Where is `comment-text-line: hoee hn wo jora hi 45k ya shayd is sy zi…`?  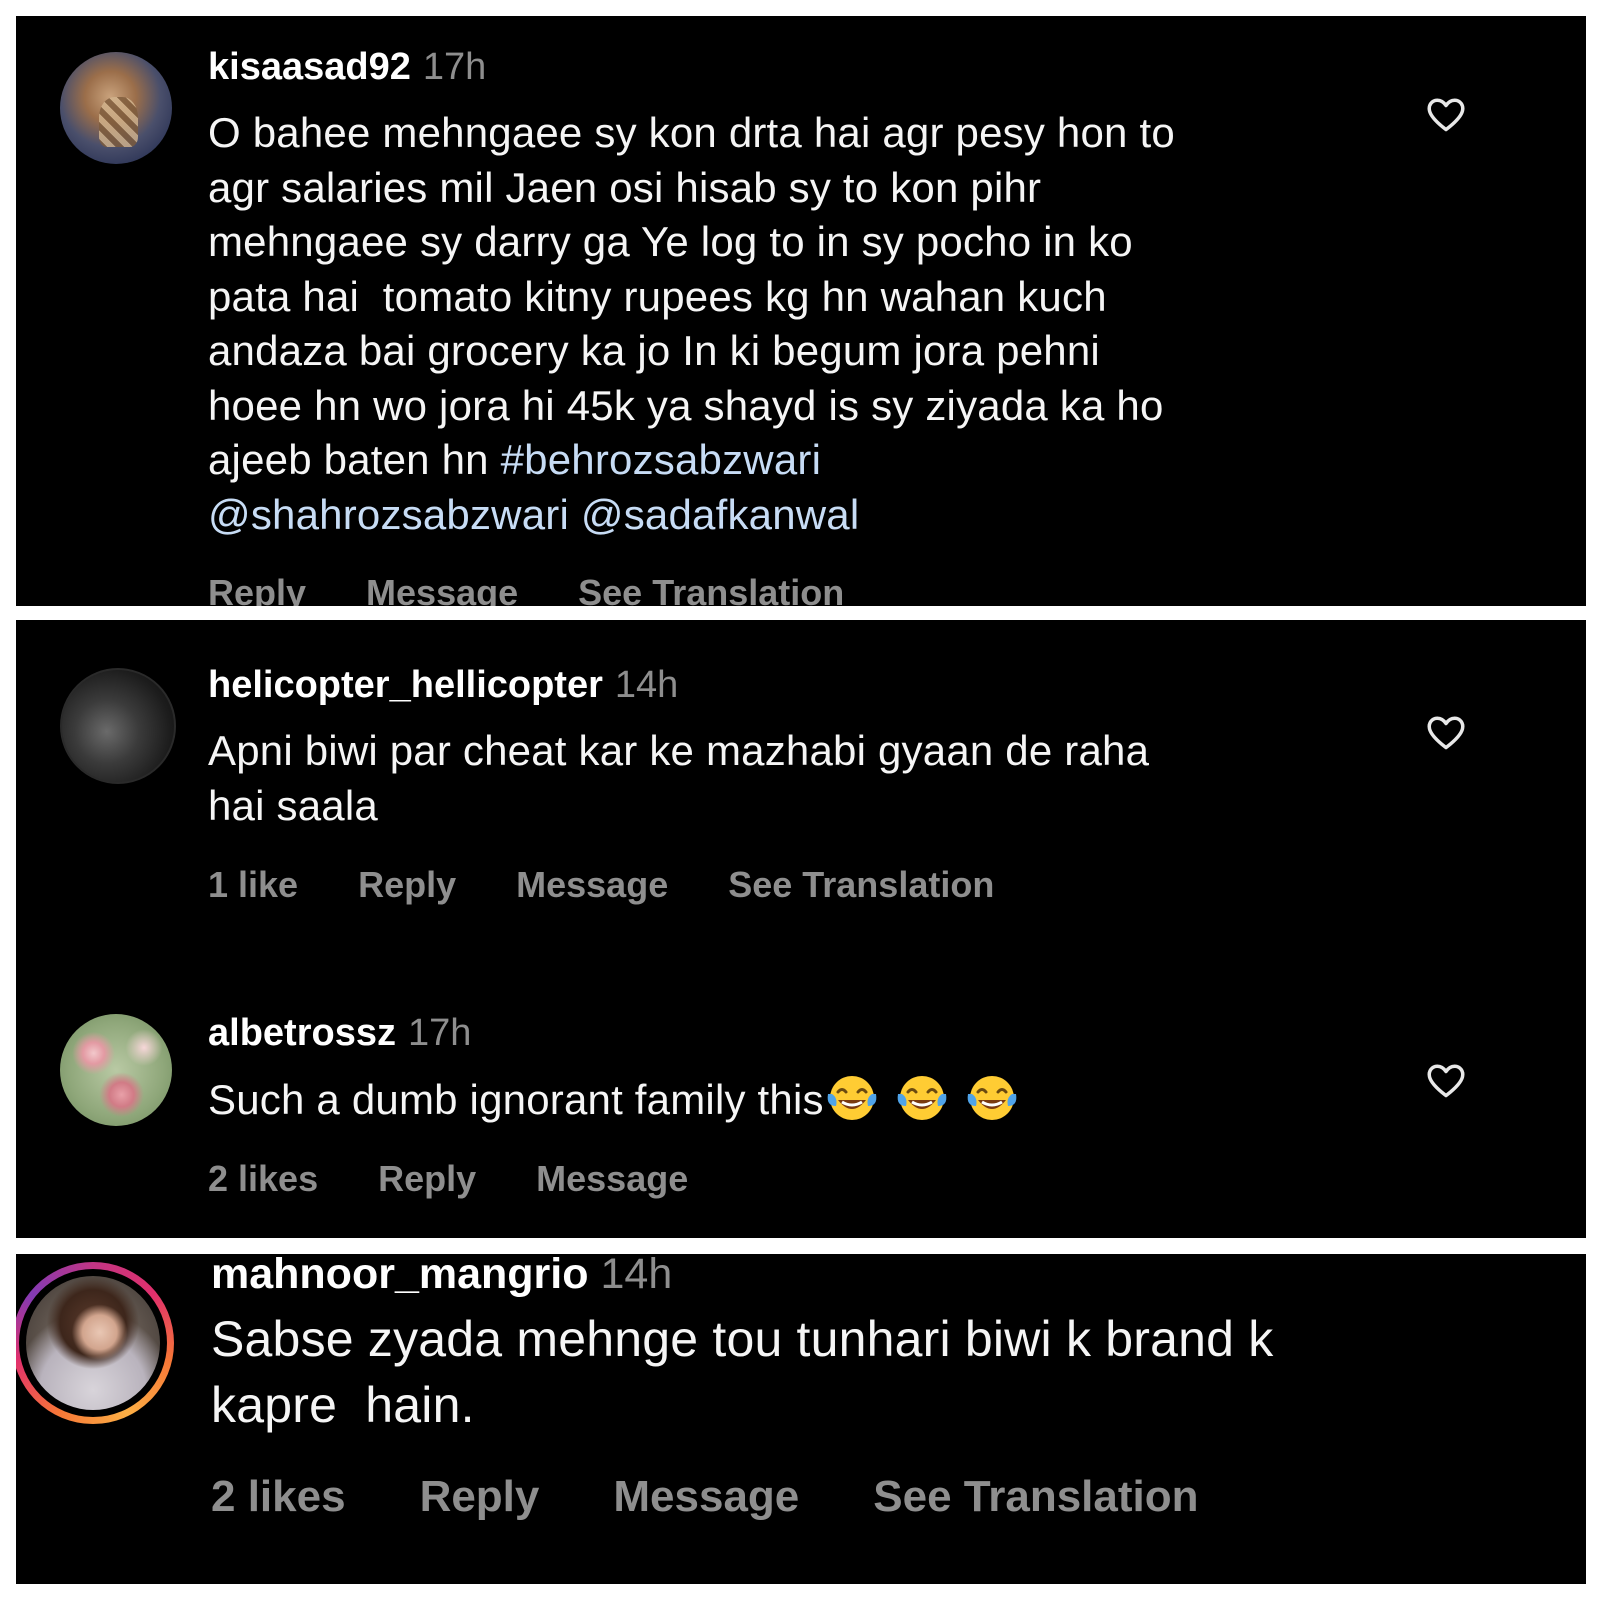 comment-text-line: hoee hn wo jora hi 45k ya shayd is sy zi… is located at coordinates (686, 405).